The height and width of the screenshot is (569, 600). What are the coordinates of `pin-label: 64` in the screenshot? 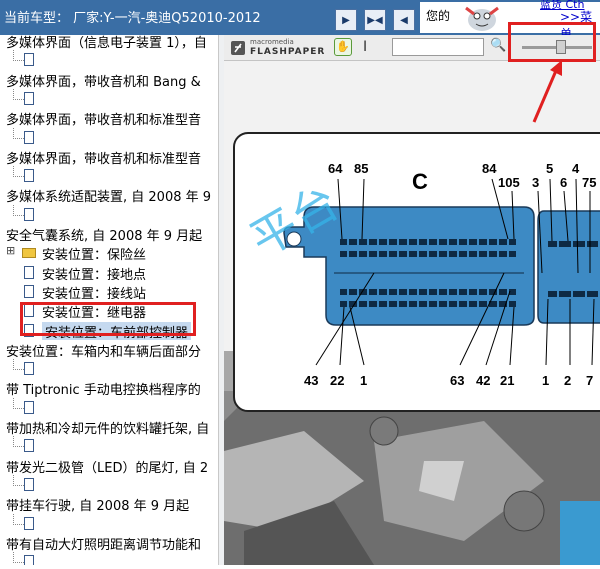 It's located at (335, 168).